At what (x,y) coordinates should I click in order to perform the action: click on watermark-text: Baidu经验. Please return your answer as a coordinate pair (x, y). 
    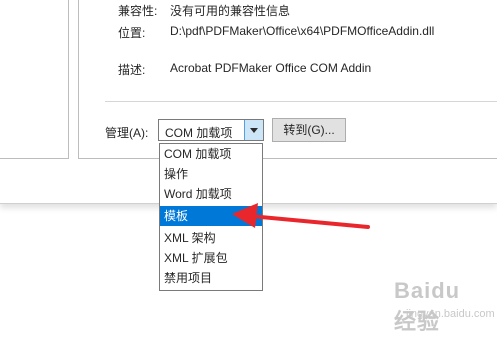
    Looking at the image, I should click on (427, 306).